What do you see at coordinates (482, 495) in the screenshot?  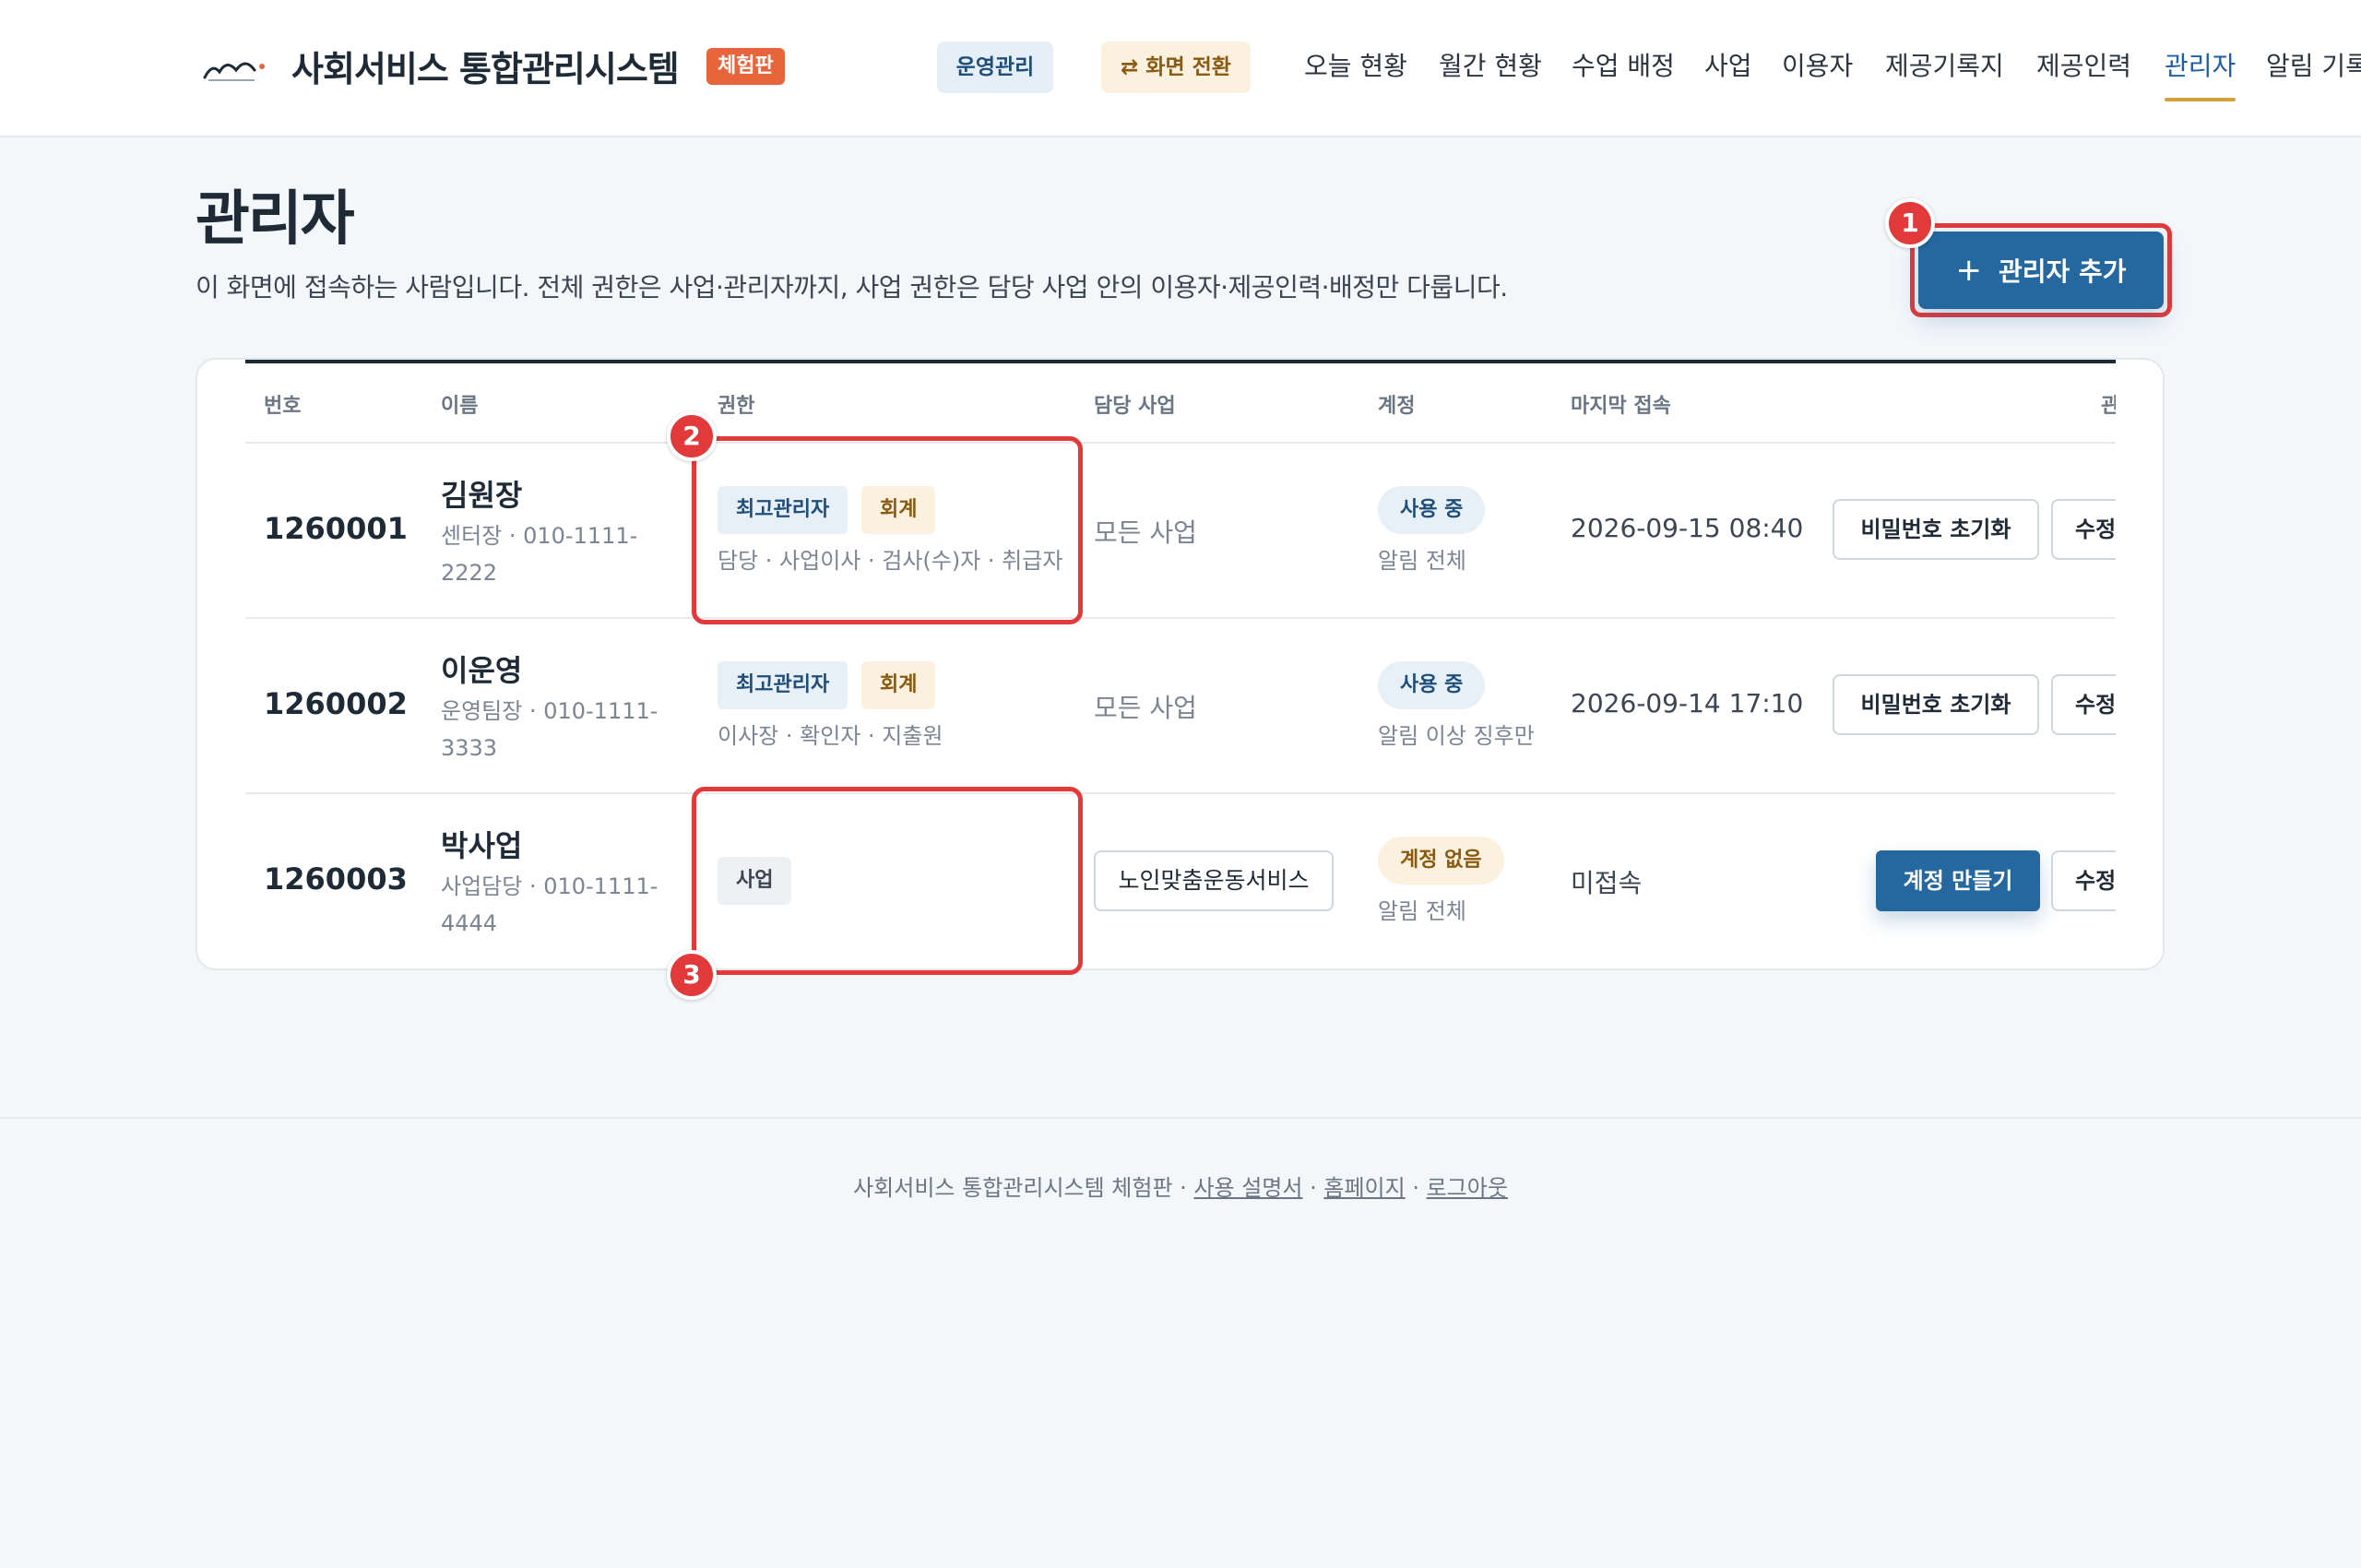 I see `row-name: 김원장` at bounding box center [482, 495].